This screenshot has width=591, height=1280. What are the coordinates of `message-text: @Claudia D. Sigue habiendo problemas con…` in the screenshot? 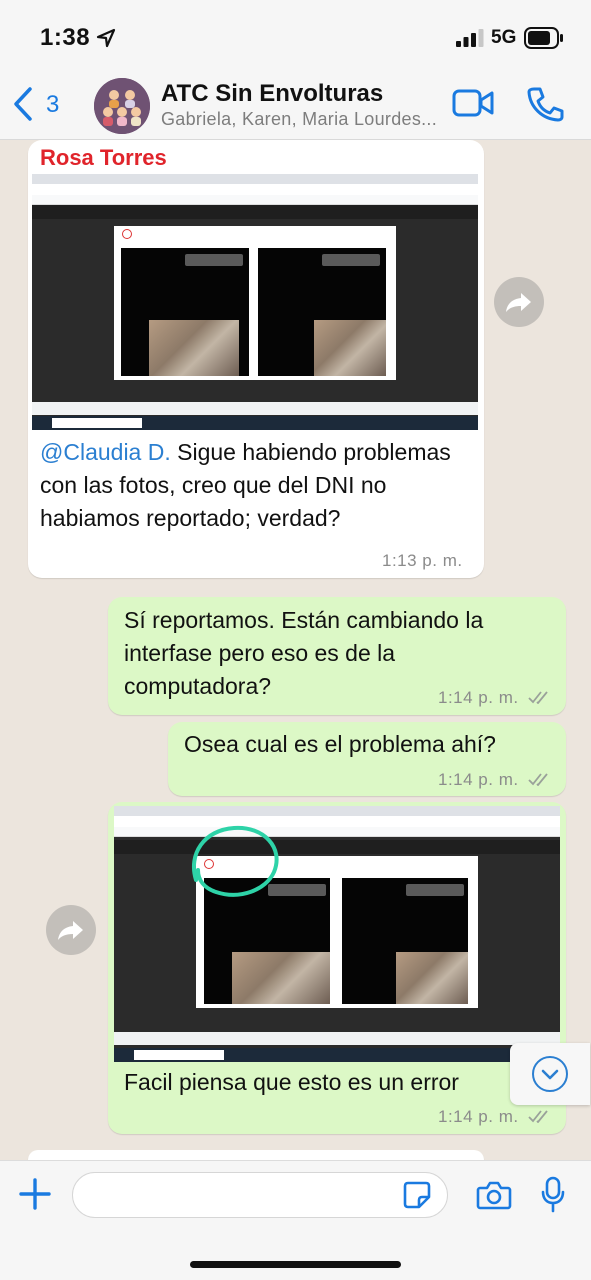 It's located at (250, 485).